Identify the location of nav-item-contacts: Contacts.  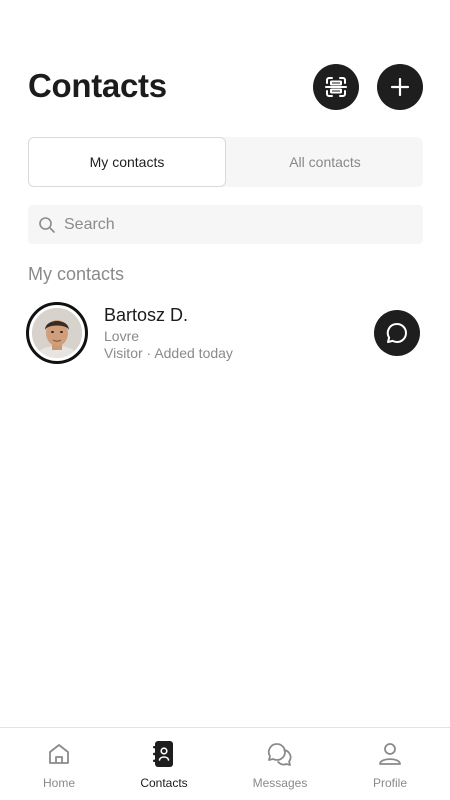
(164, 764).